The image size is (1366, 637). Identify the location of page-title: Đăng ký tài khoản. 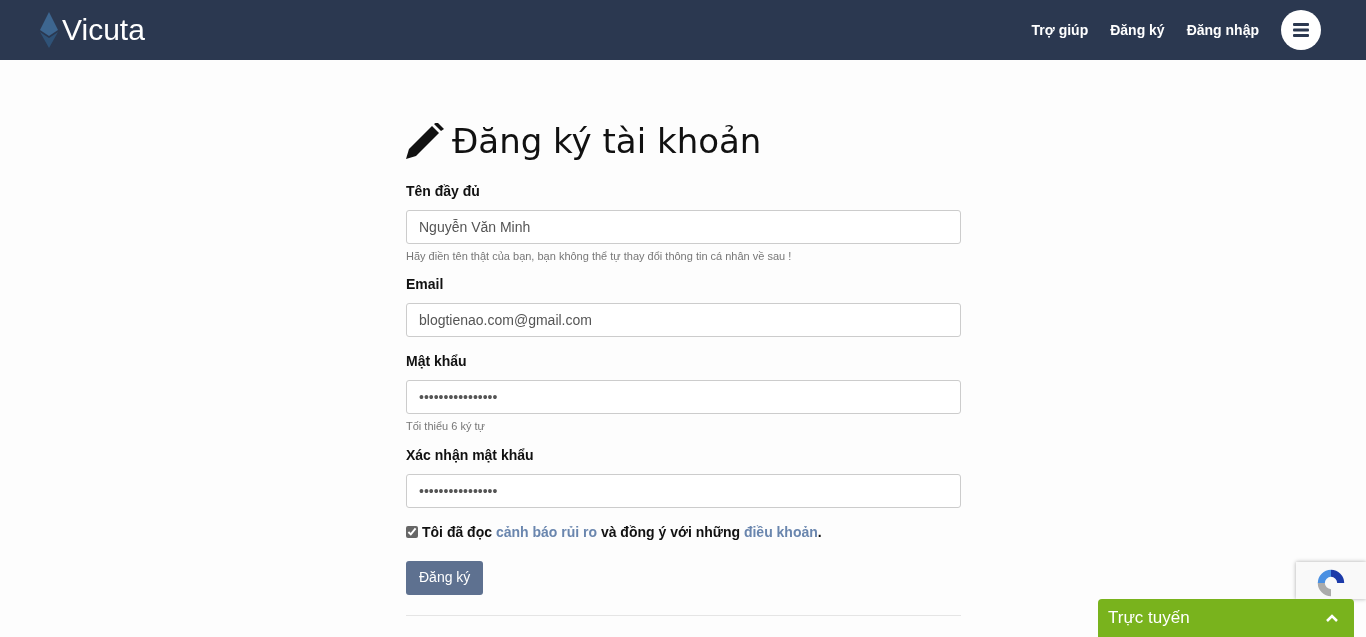
(607, 141).